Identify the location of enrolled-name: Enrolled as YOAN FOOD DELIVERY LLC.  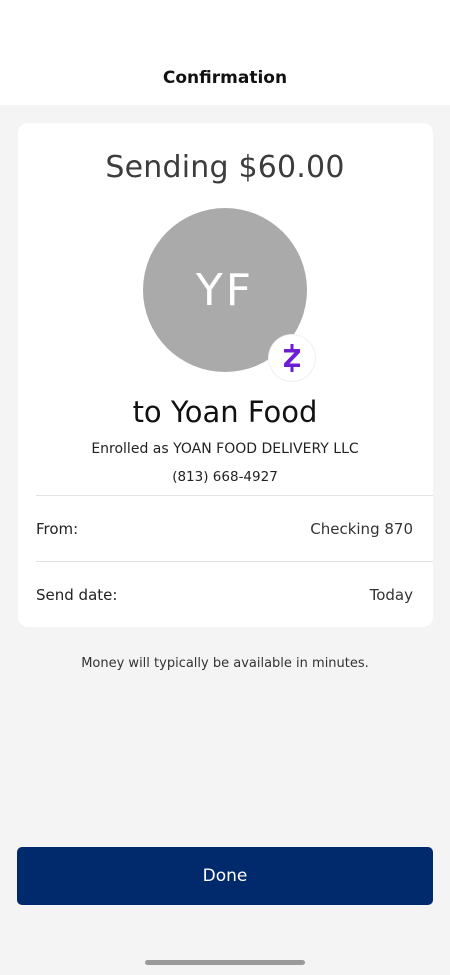
(225, 449).